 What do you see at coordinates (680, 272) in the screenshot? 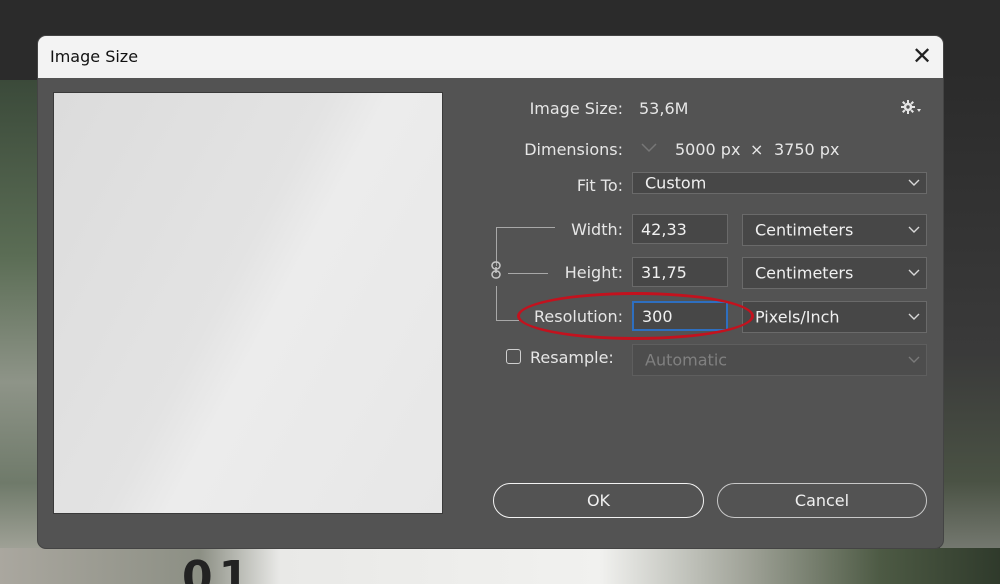
I see `height-input` at bounding box center [680, 272].